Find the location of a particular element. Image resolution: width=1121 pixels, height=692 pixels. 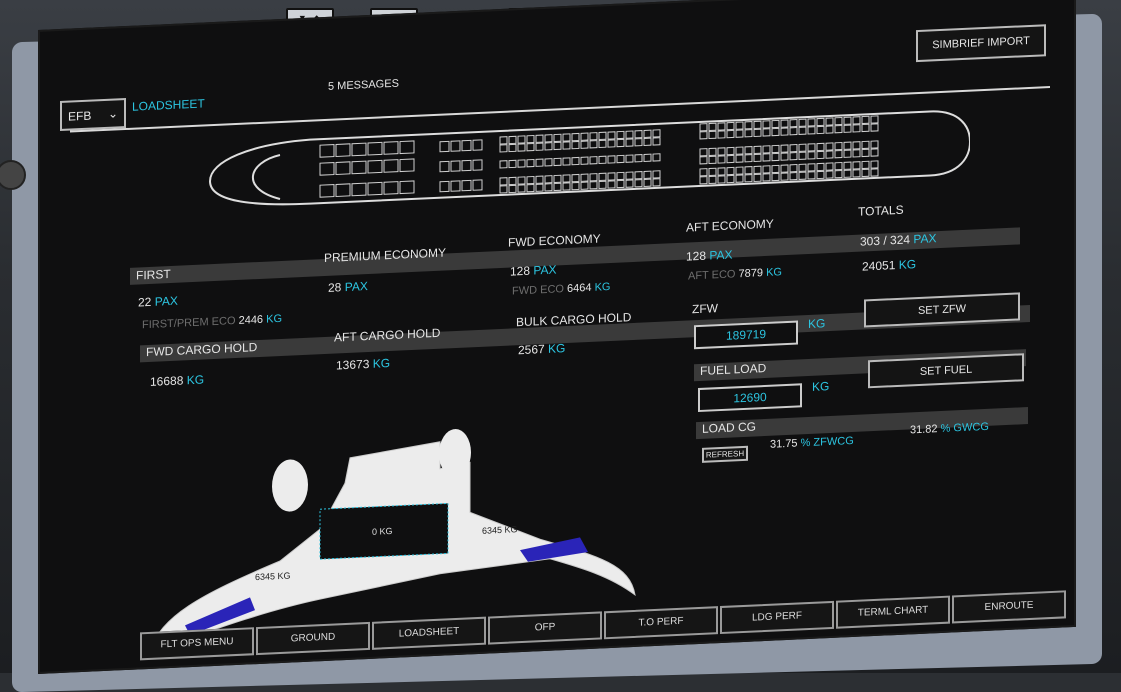

fuel-unit: KG is located at coordinates (821, 386).